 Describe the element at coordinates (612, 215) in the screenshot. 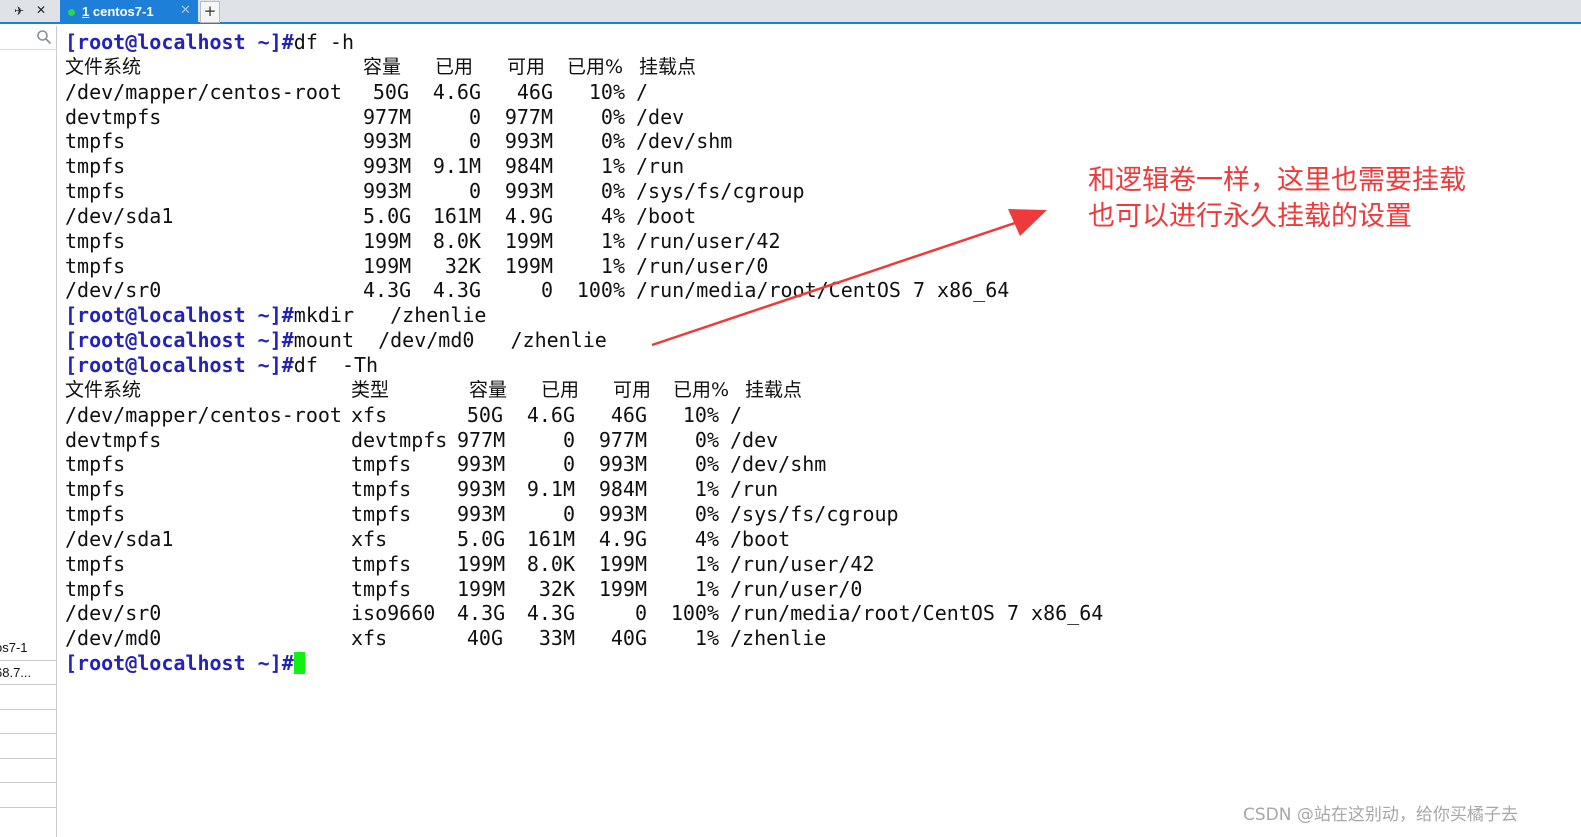

I see `df-cell: 4%` at that location.